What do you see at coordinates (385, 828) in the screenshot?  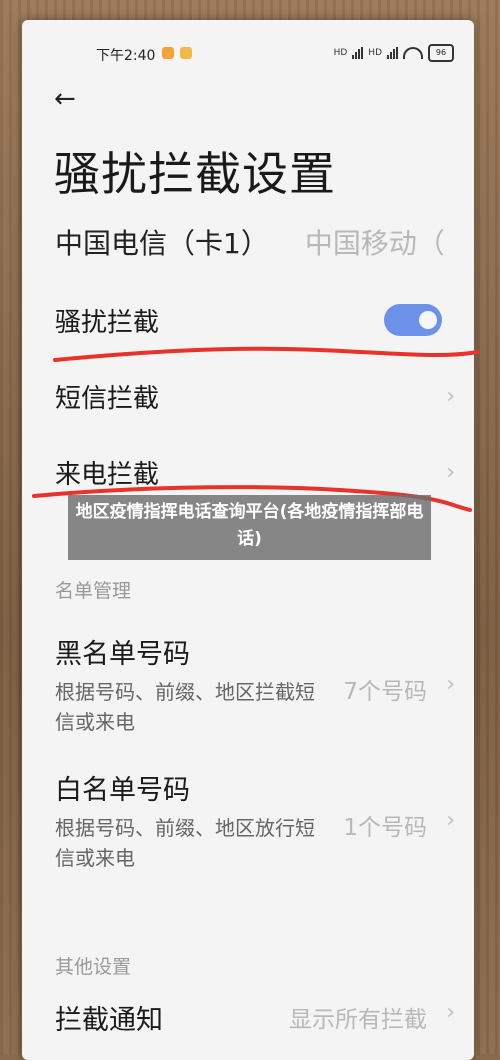 I see `whitelist-count: 1个号码` at bounding box center [385, 828].